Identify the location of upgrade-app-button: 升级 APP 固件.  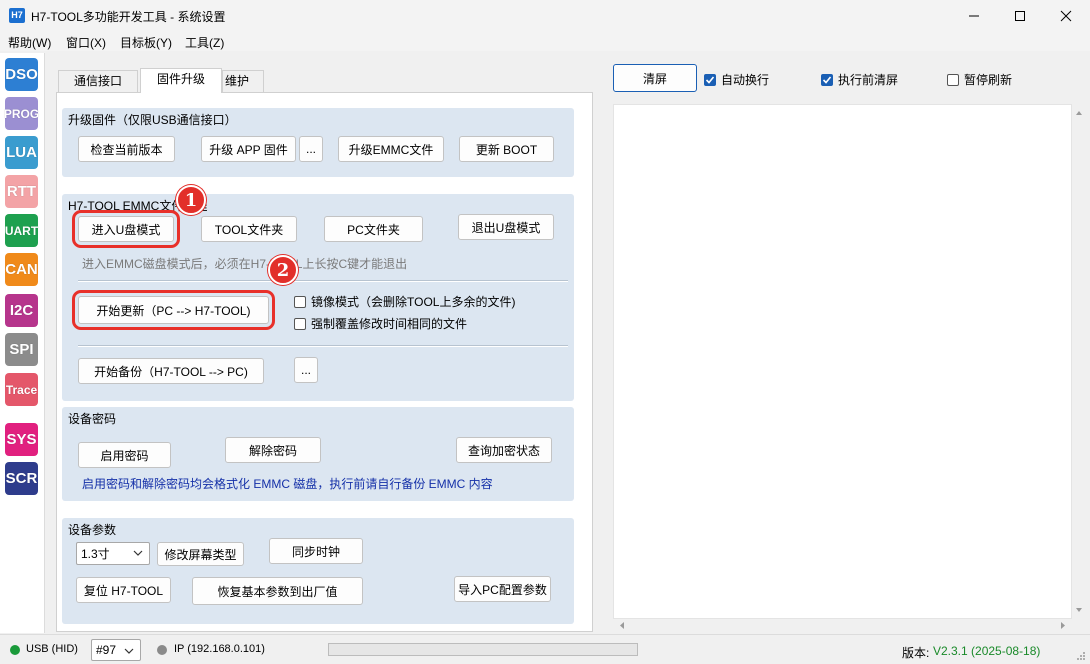
(248, 149).